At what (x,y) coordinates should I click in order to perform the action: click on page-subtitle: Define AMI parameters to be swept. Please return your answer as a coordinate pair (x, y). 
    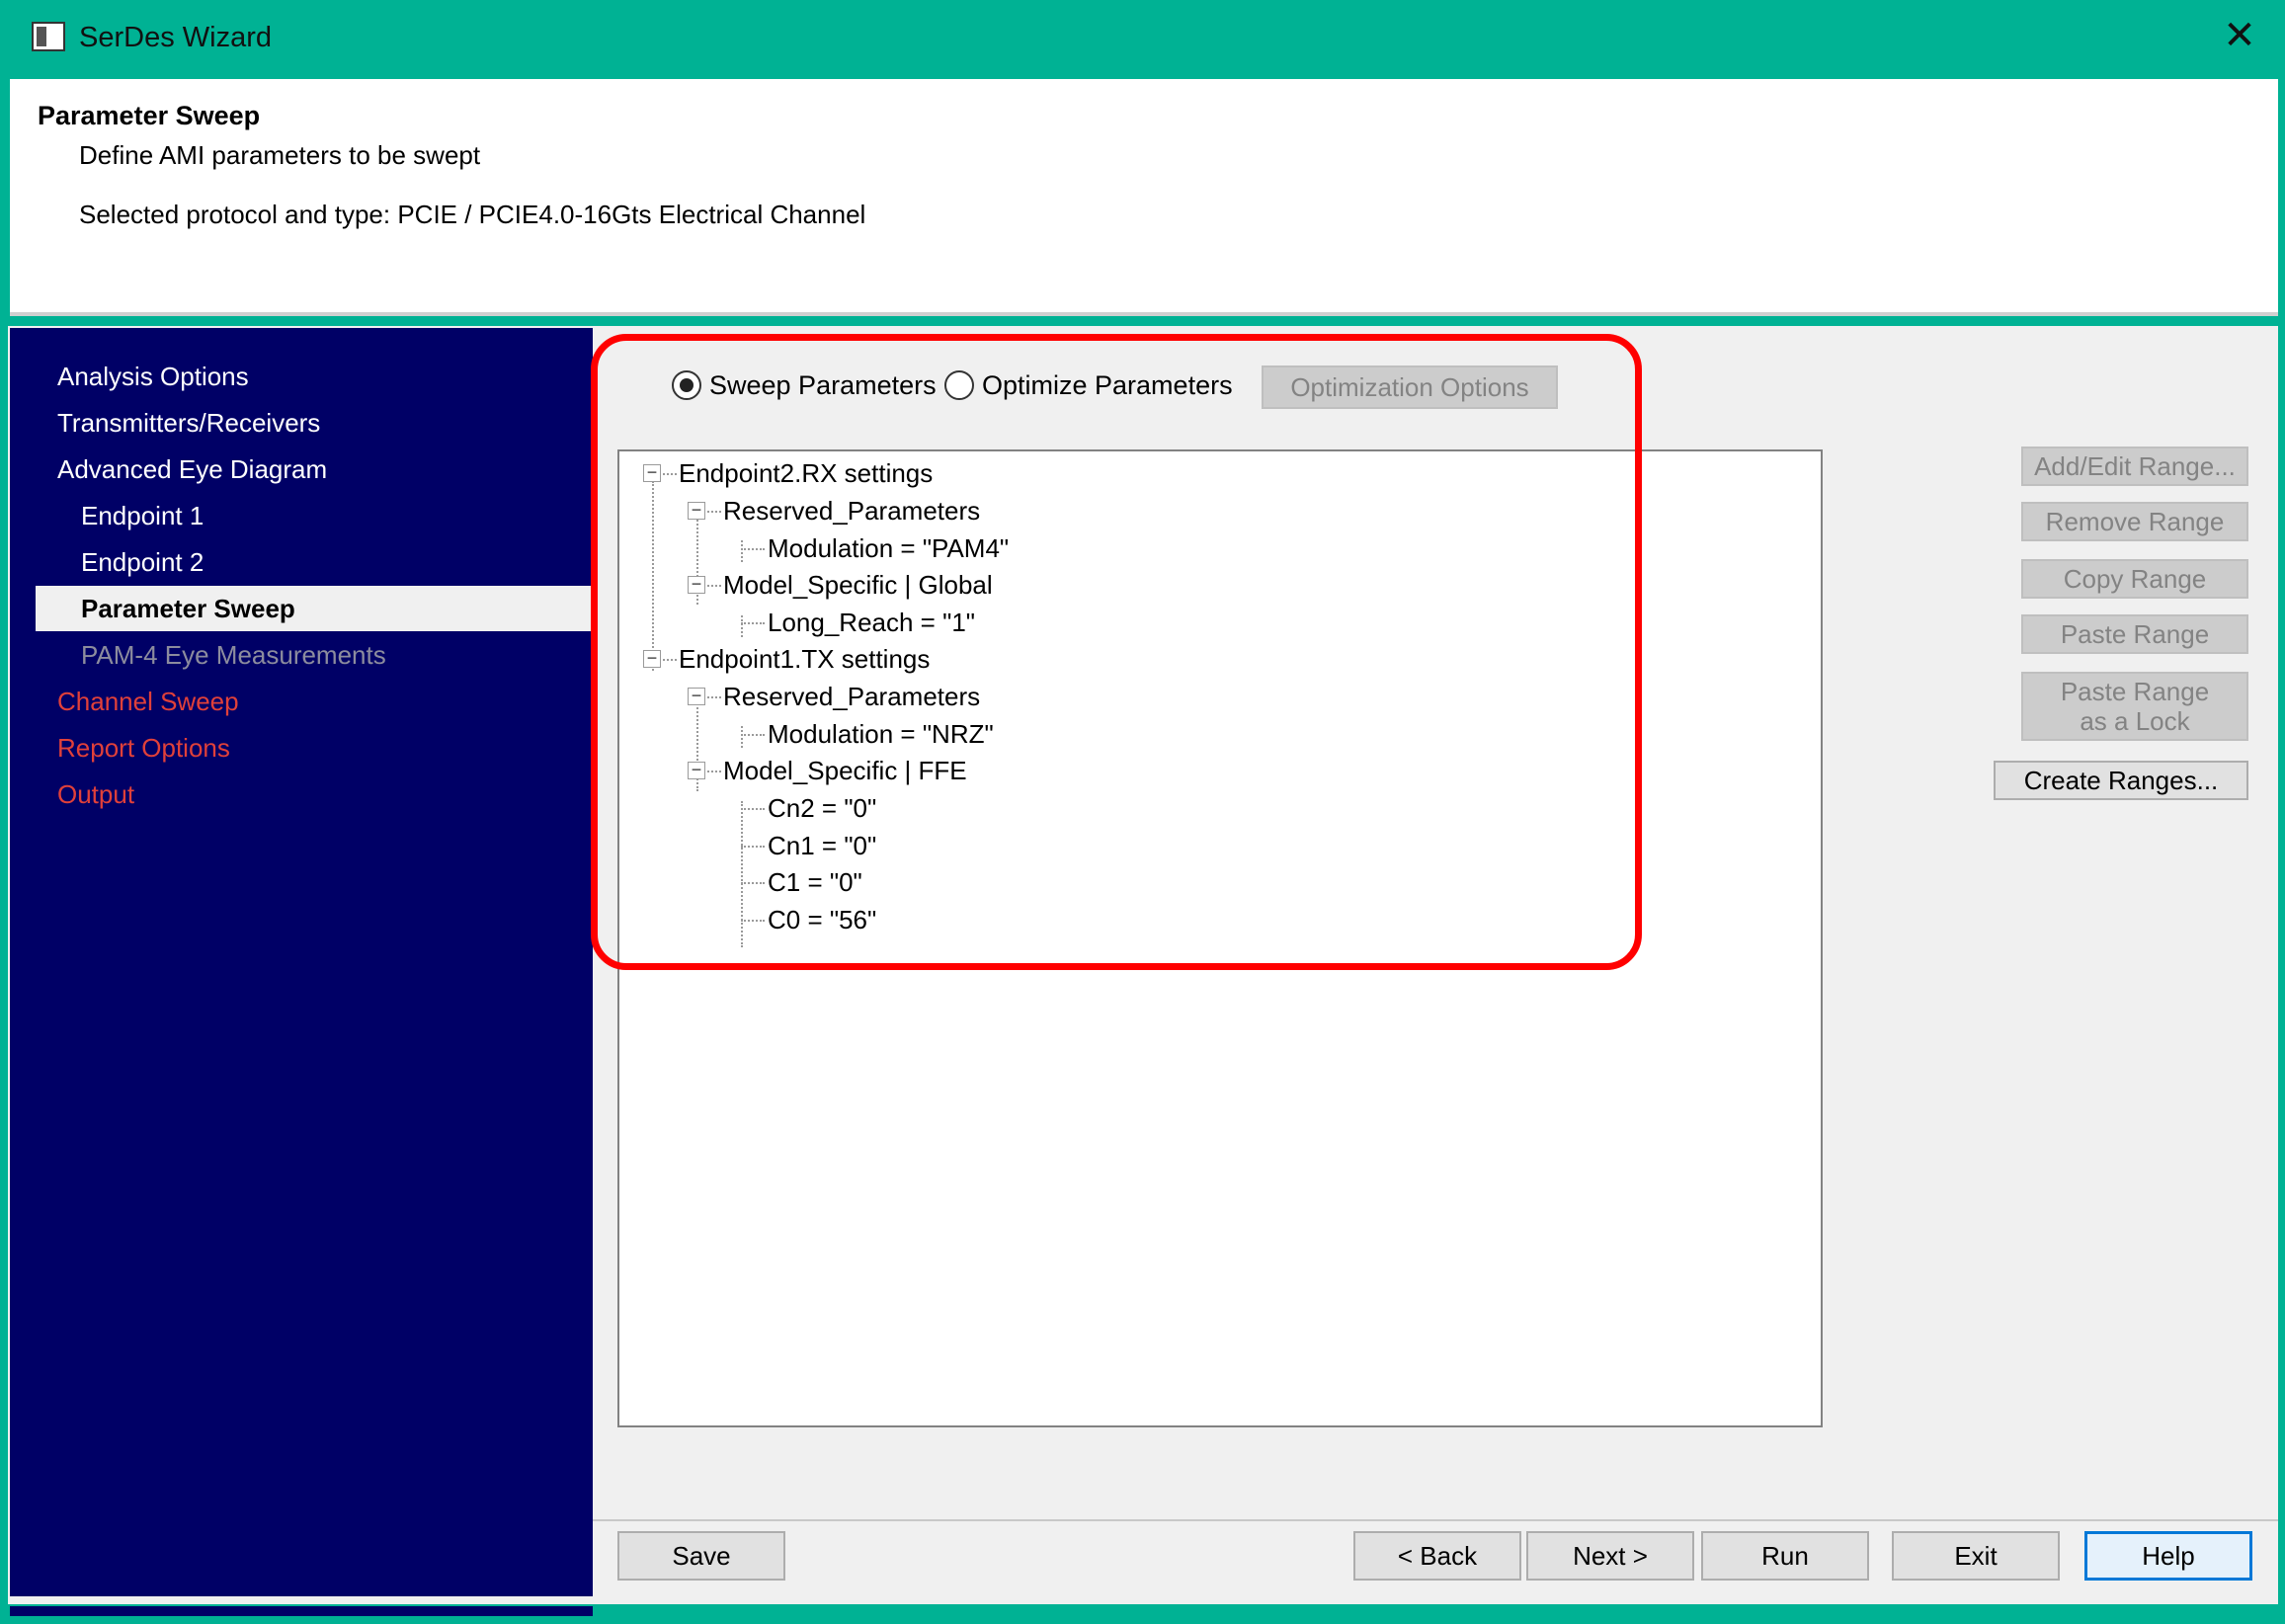
    Looking at the image, I should click on (280, 155).